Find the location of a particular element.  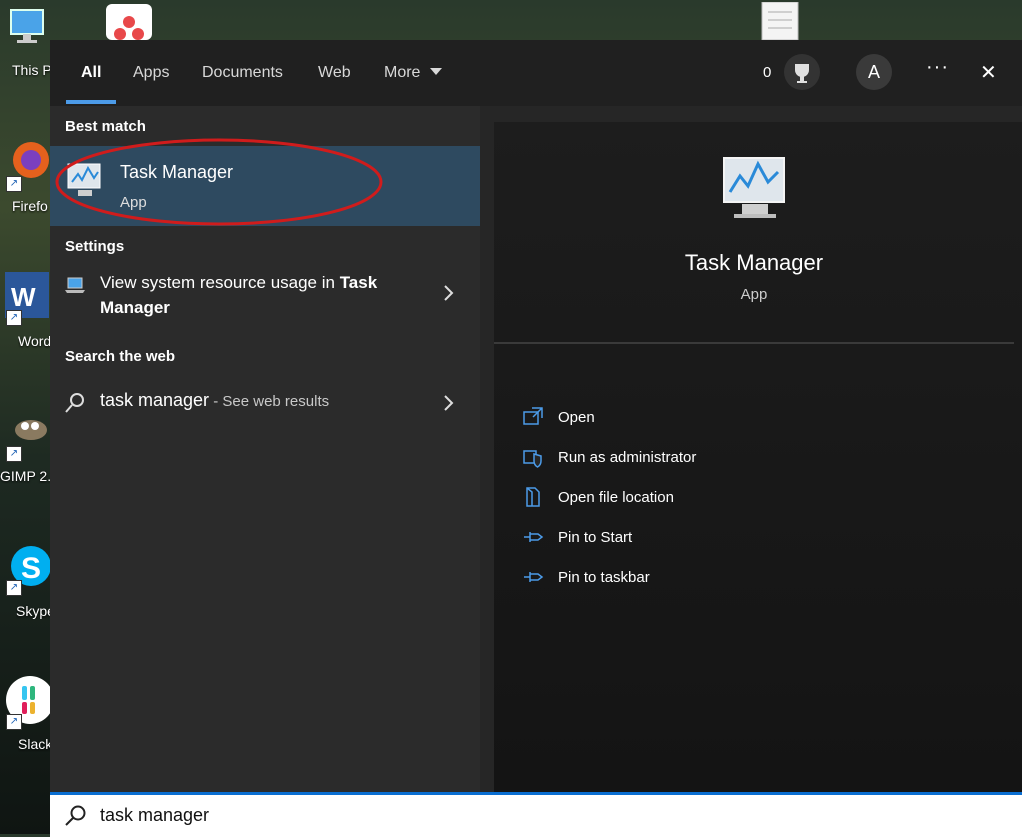

web-result-text: task manager - See web results is located at coordinates (214, 400).